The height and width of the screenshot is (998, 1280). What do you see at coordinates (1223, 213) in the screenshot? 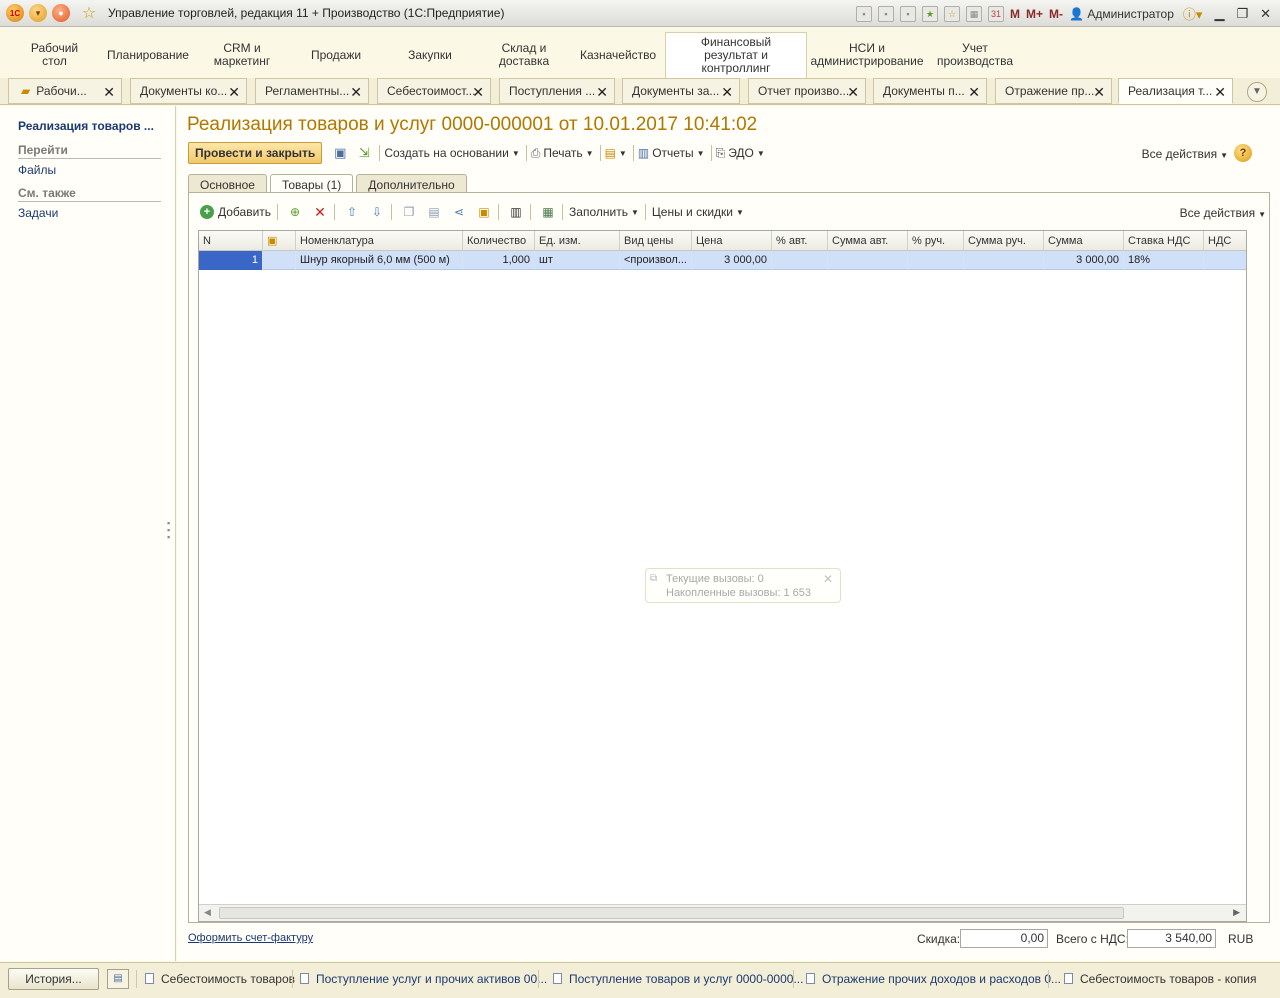
I see `table-all-actions-menu: Все действия ▼` at bounding box center [1223, 213].